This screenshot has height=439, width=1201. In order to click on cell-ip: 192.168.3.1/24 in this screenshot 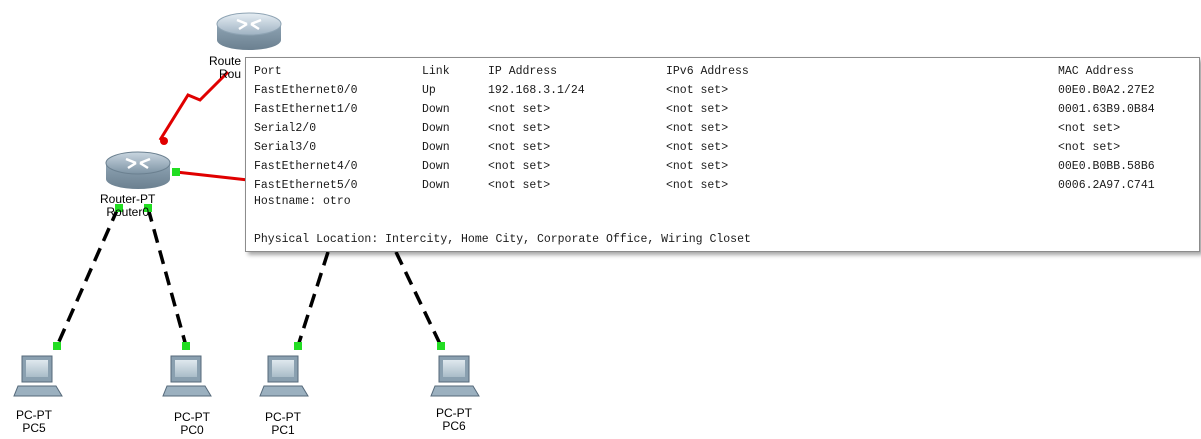, I will do `click(536, 90)`.